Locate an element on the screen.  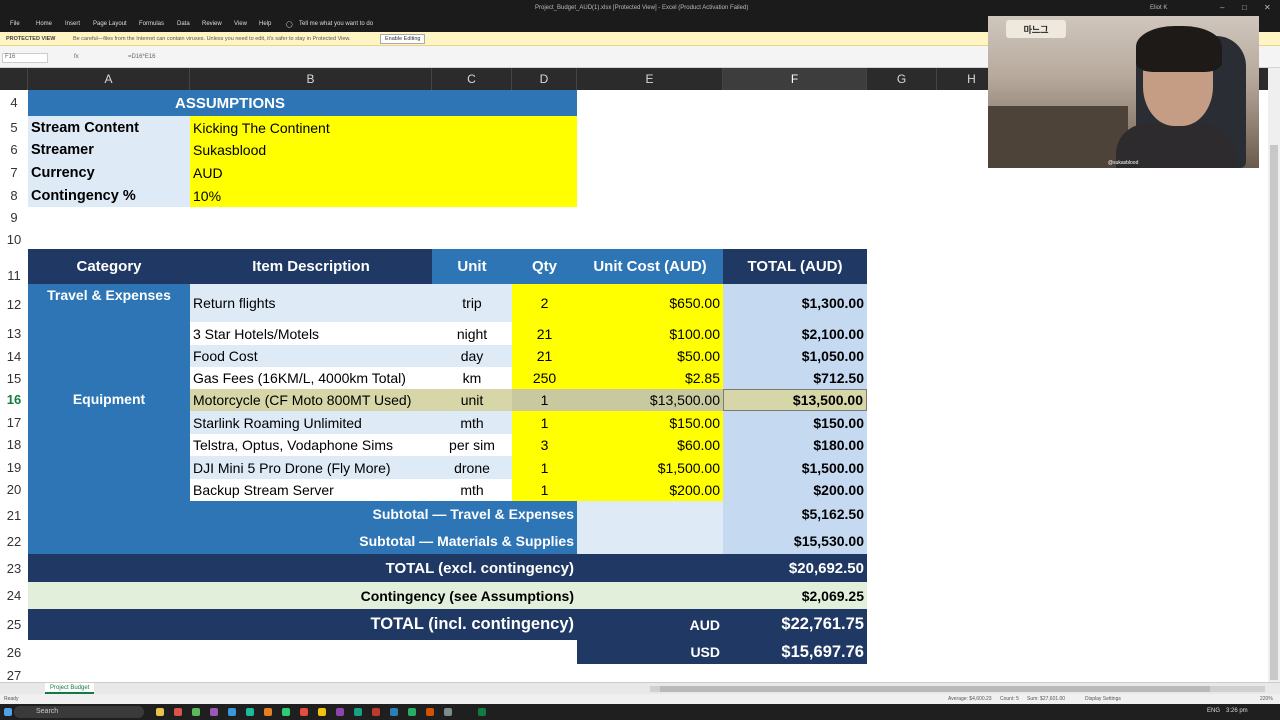
subtotal-travel-blank is located at coordinates (650, 514).